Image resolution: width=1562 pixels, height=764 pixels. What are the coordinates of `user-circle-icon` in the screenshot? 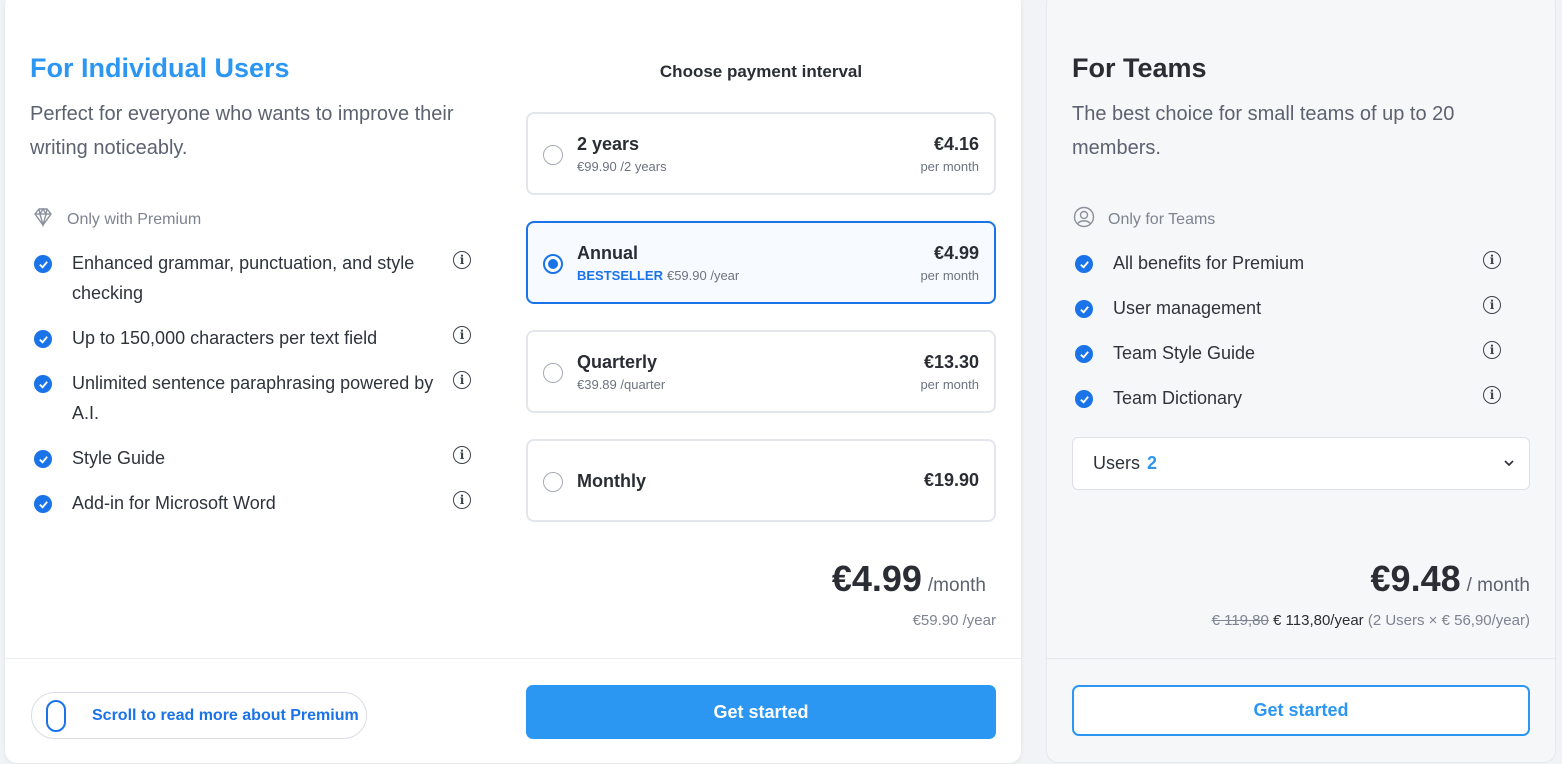 It's located at (1084, 219).